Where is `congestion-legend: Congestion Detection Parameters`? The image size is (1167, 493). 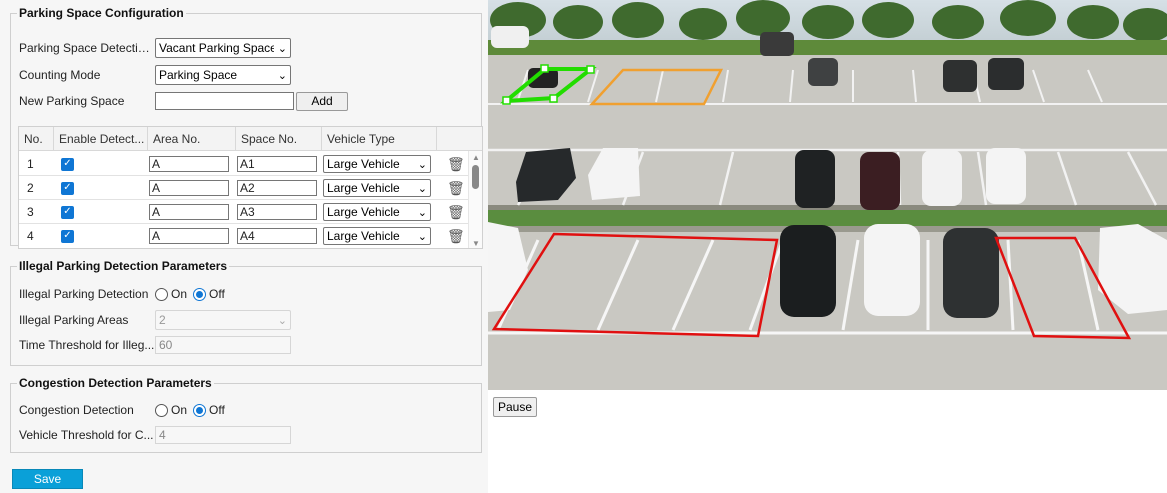 congestion-legend: Congestion Detection Parameters is located at coordinates (115, 383).